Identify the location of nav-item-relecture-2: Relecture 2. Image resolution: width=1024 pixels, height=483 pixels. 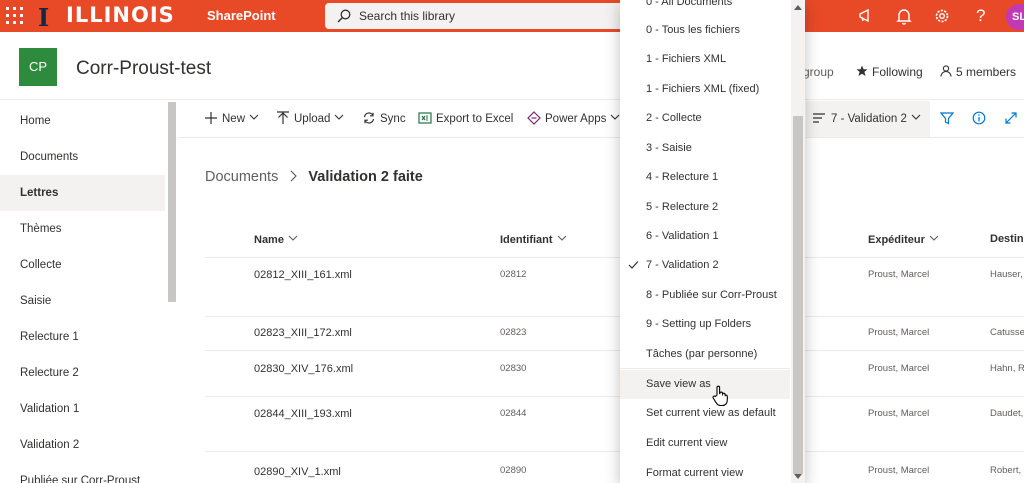
(82, 373).